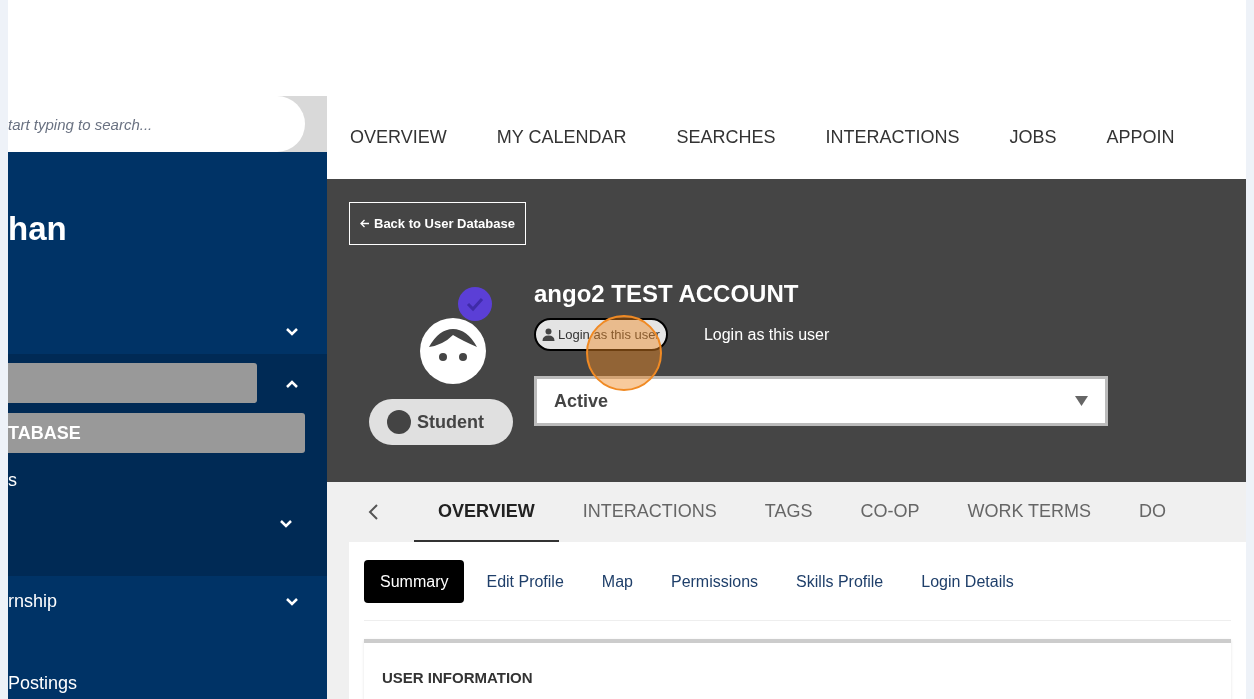 Image resolution: width=1254 pixels, height=699 pixels. I want to click on user-name: han, so click(38, 226).